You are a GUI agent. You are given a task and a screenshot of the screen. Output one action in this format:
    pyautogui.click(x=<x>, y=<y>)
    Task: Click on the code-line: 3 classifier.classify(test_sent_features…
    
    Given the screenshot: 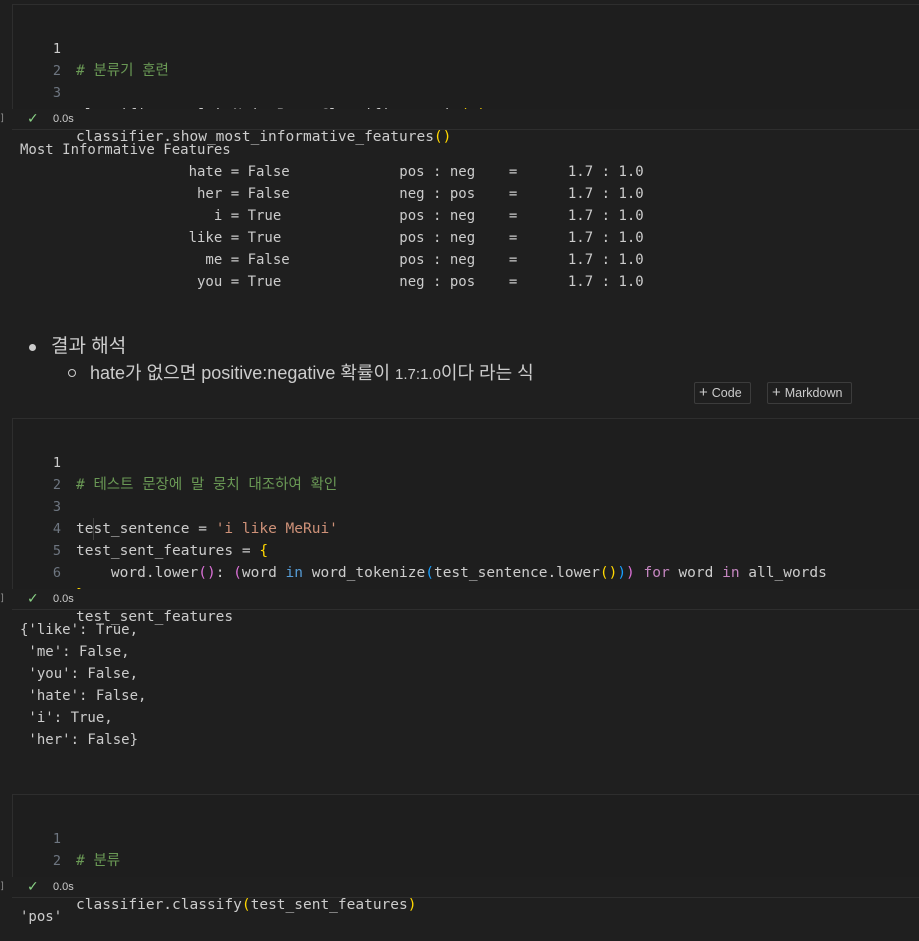 What is the action you would take?
    pyautogui.click(x=466, y=881)
    